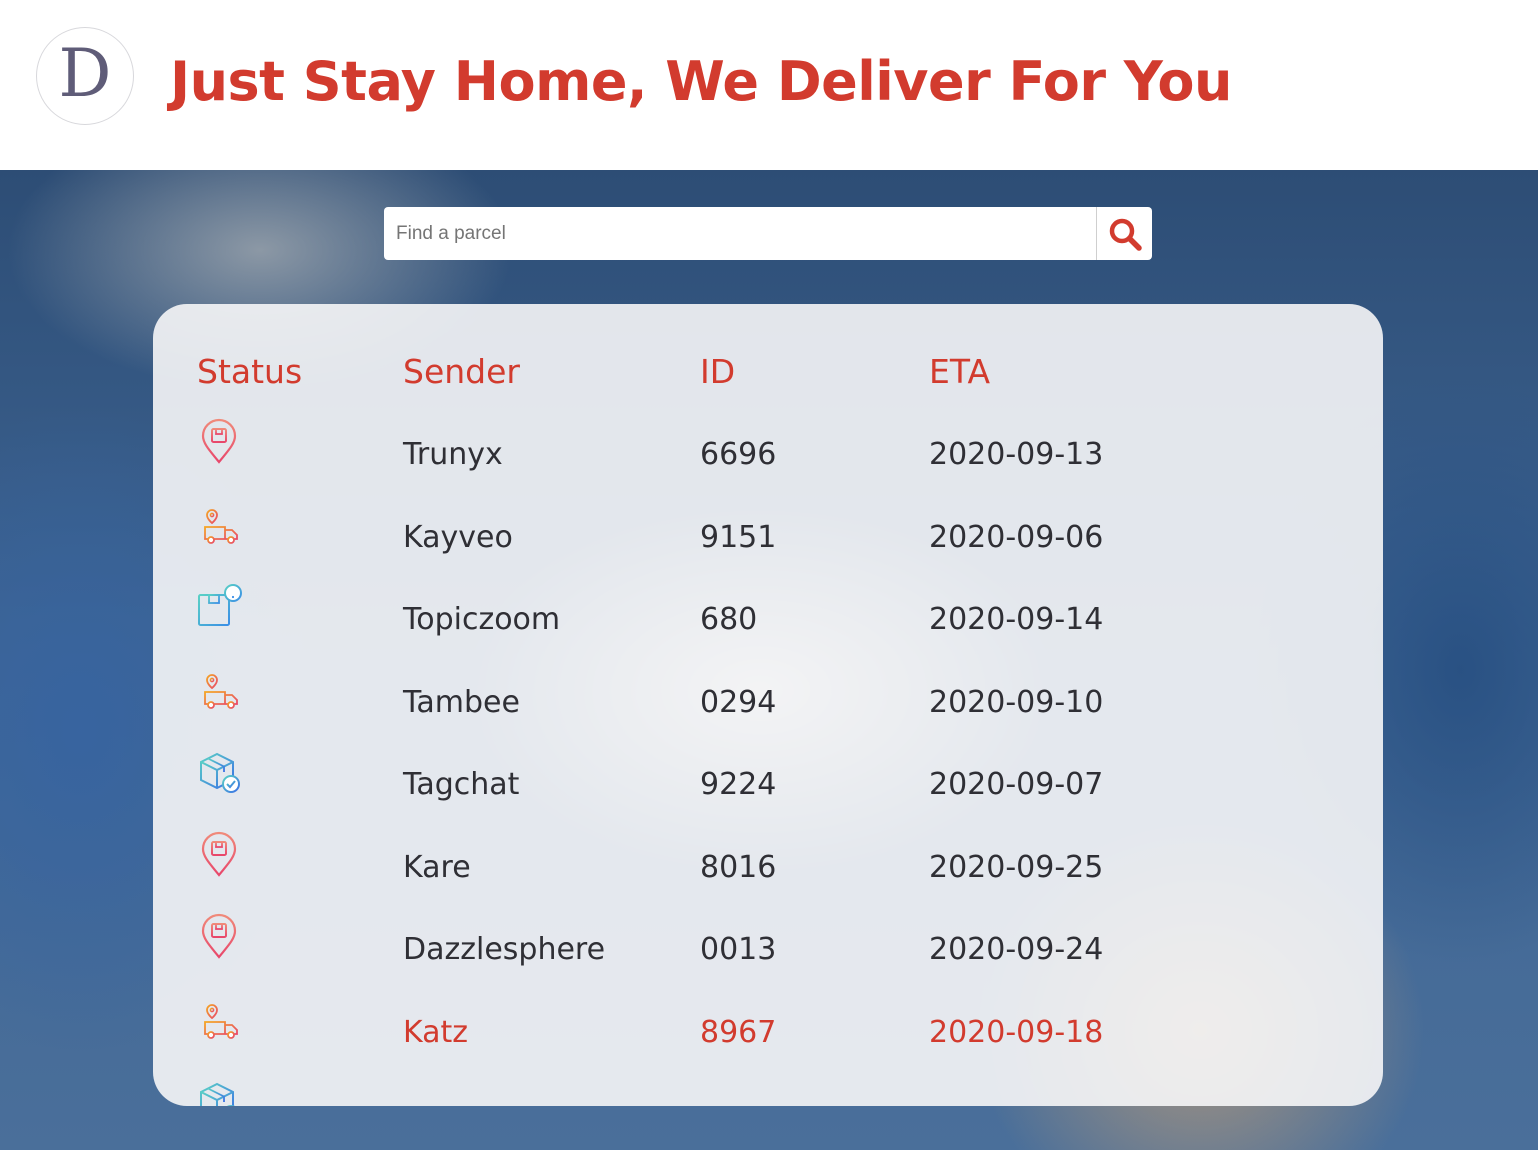 This screenshot has height=1154, width=1538. Describe the element at coordinates (738, 784) in the screenshot. I see `id-cell: 9224` at that location.